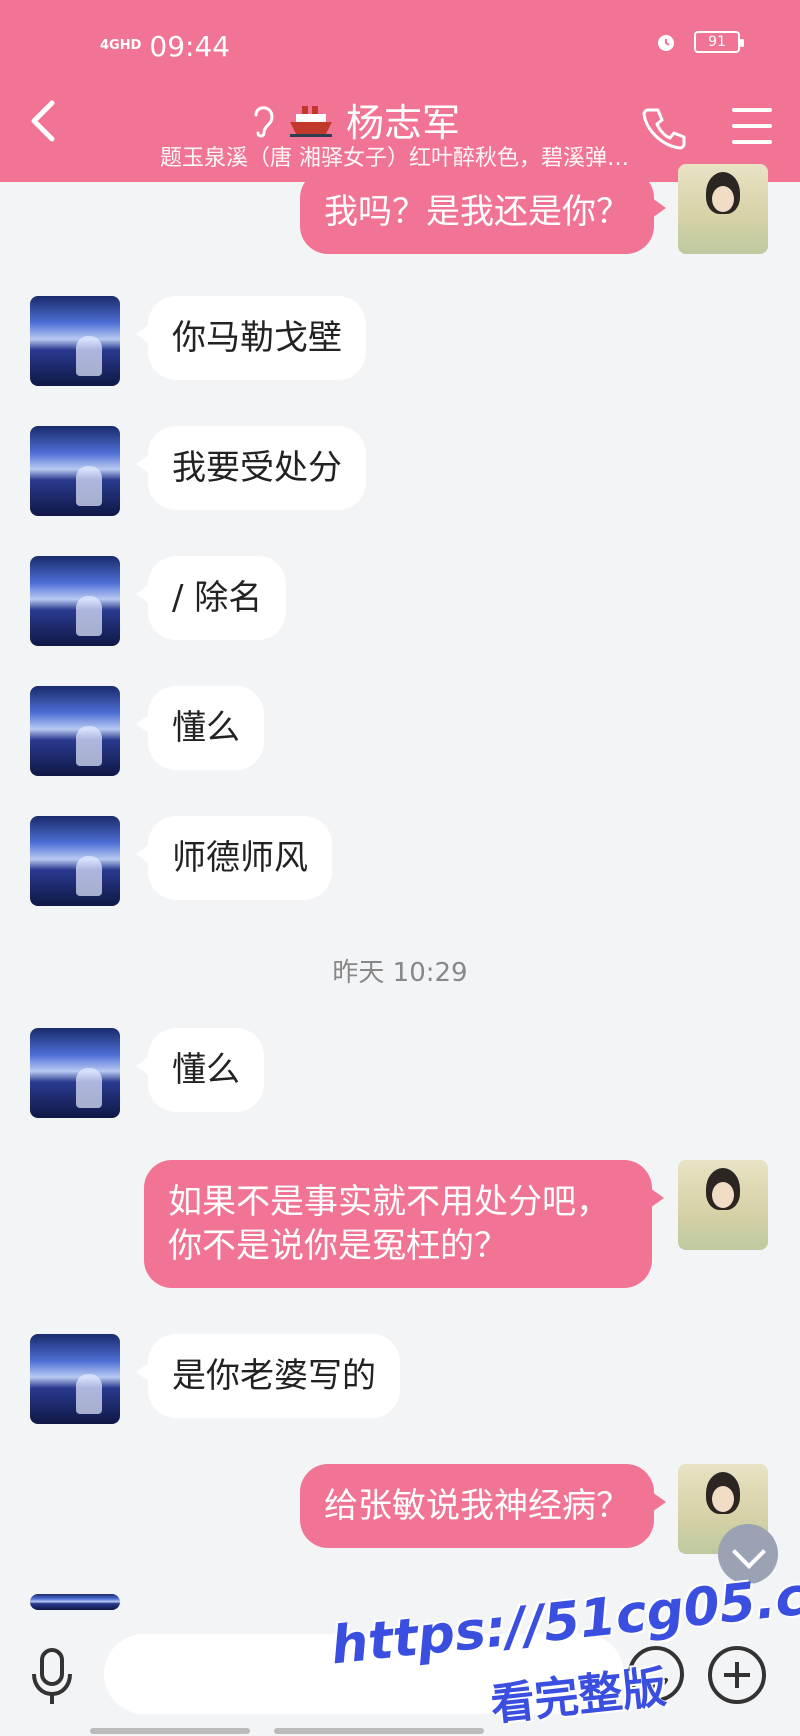 Image resolution: width=800 pixels, height=1736 pixels. I want to click on message-bubble-out: 我吗？是我还是你？, so click(483, 212).